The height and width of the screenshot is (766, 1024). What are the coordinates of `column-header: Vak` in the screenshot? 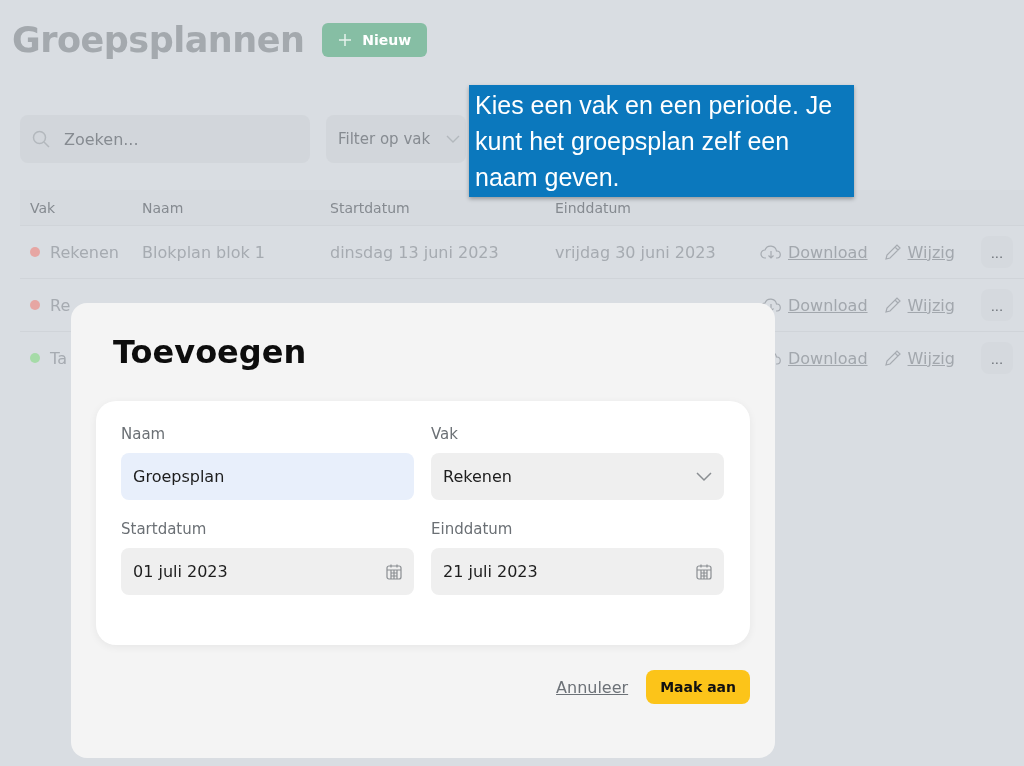 It's located at (43, 207).